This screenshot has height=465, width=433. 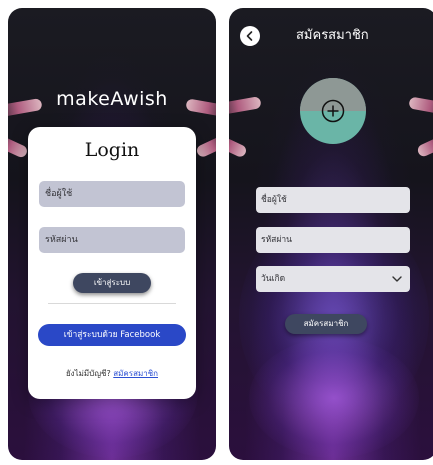 I want to click on add-circle-icon, so click(x=333, y=111).